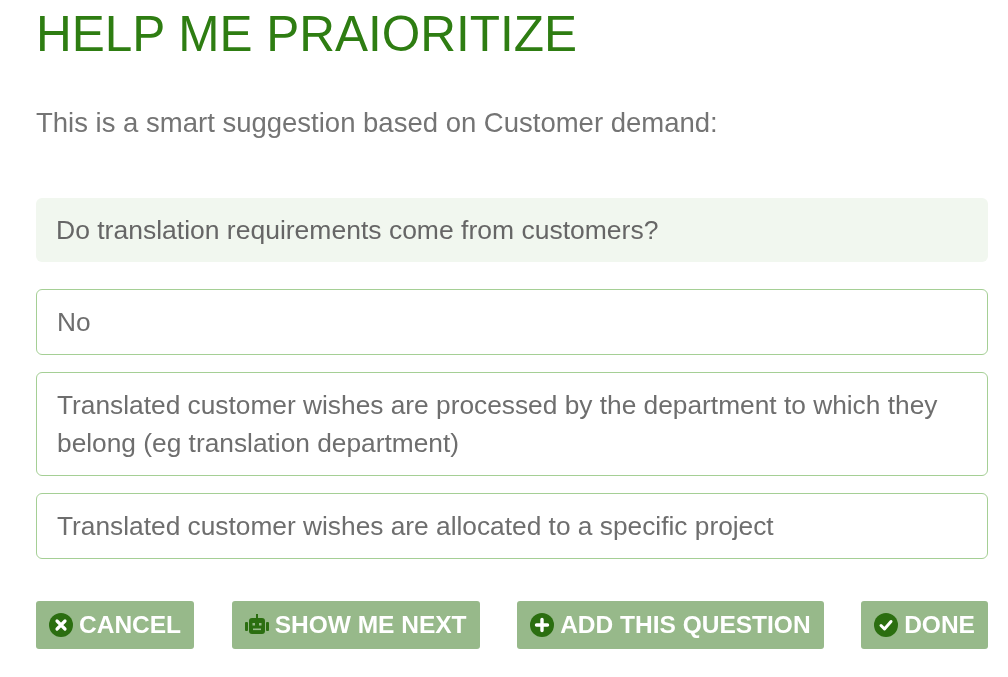 The image size is (1008, 677). What do you see at coordinates (61, 625) in the screenshot?
I see `x-circle-icon` at bounding box center [61, 625].